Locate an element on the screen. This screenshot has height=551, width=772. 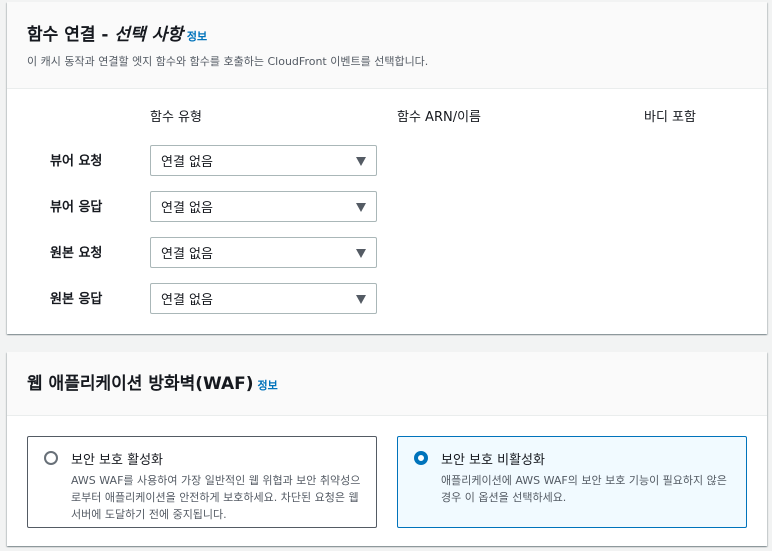
origin-request-function-type-select: 연결 없음 is located at coordinates (263, 252).